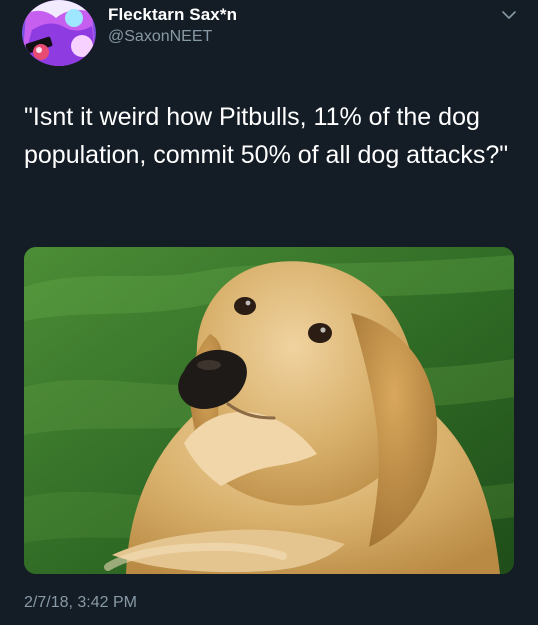 This screenshot has height=625, width=538. I want to click on chevron-down-icon, so click(509, 15).